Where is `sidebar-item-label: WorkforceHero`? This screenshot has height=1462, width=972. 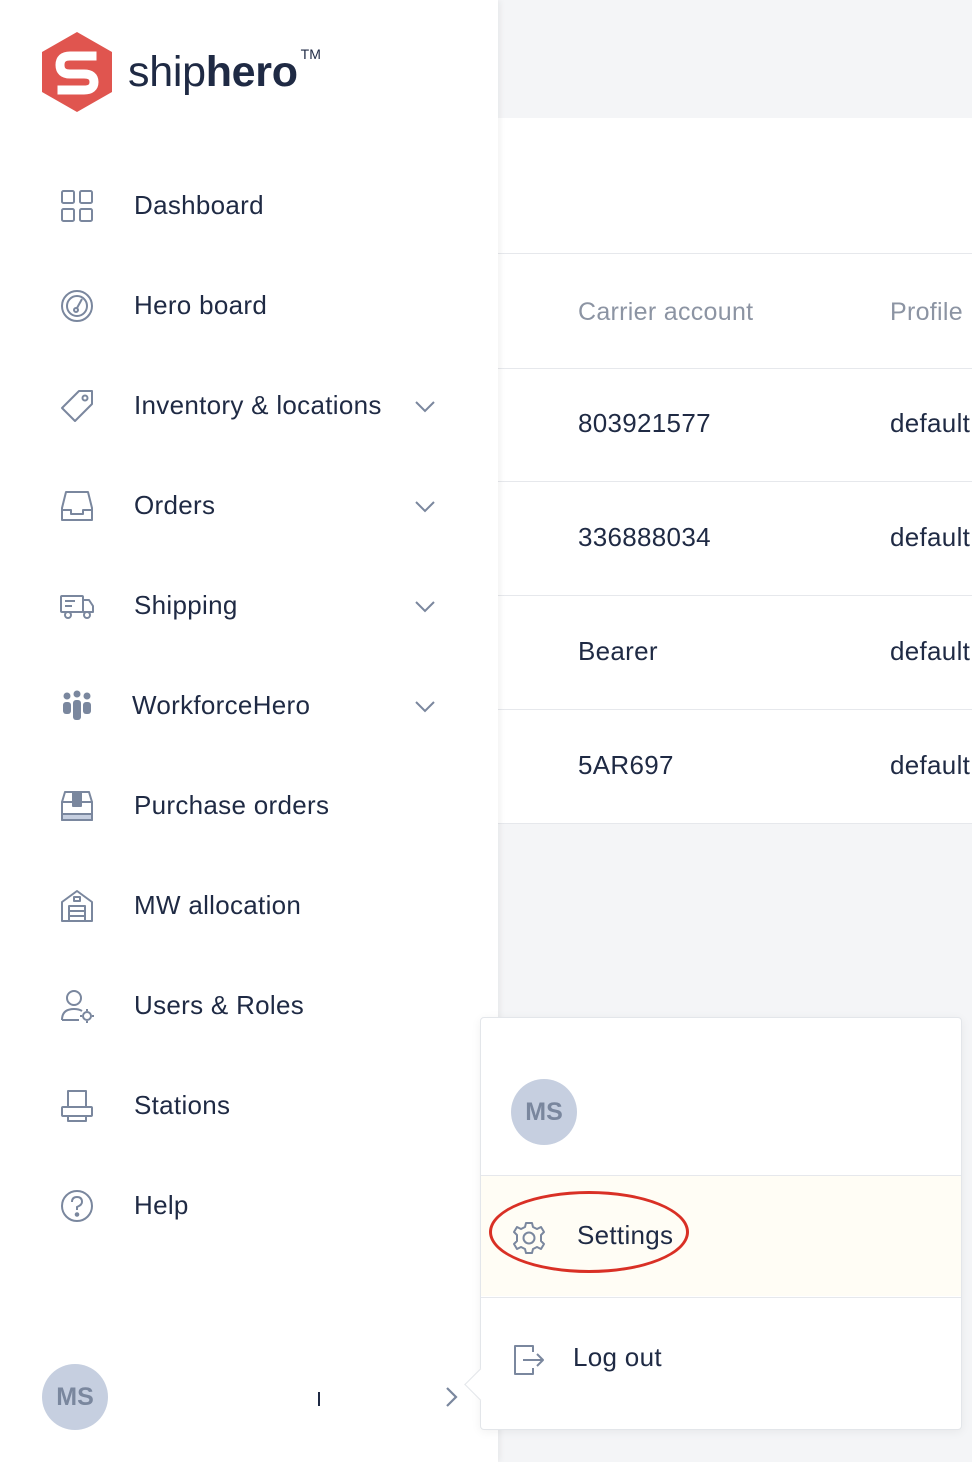
sidebar-item-label: WorkforceHero is located at coordinates (221, 704).